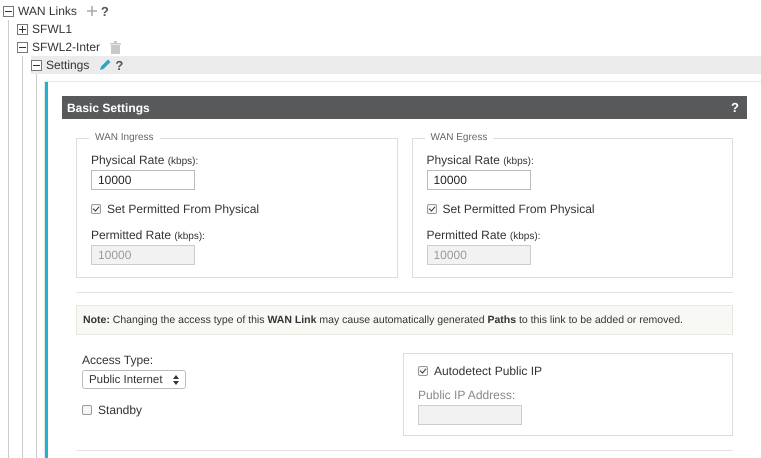 This screenshot has width=761, height=458. I want to click on checkbox-label: Standby, so click(120, 410).